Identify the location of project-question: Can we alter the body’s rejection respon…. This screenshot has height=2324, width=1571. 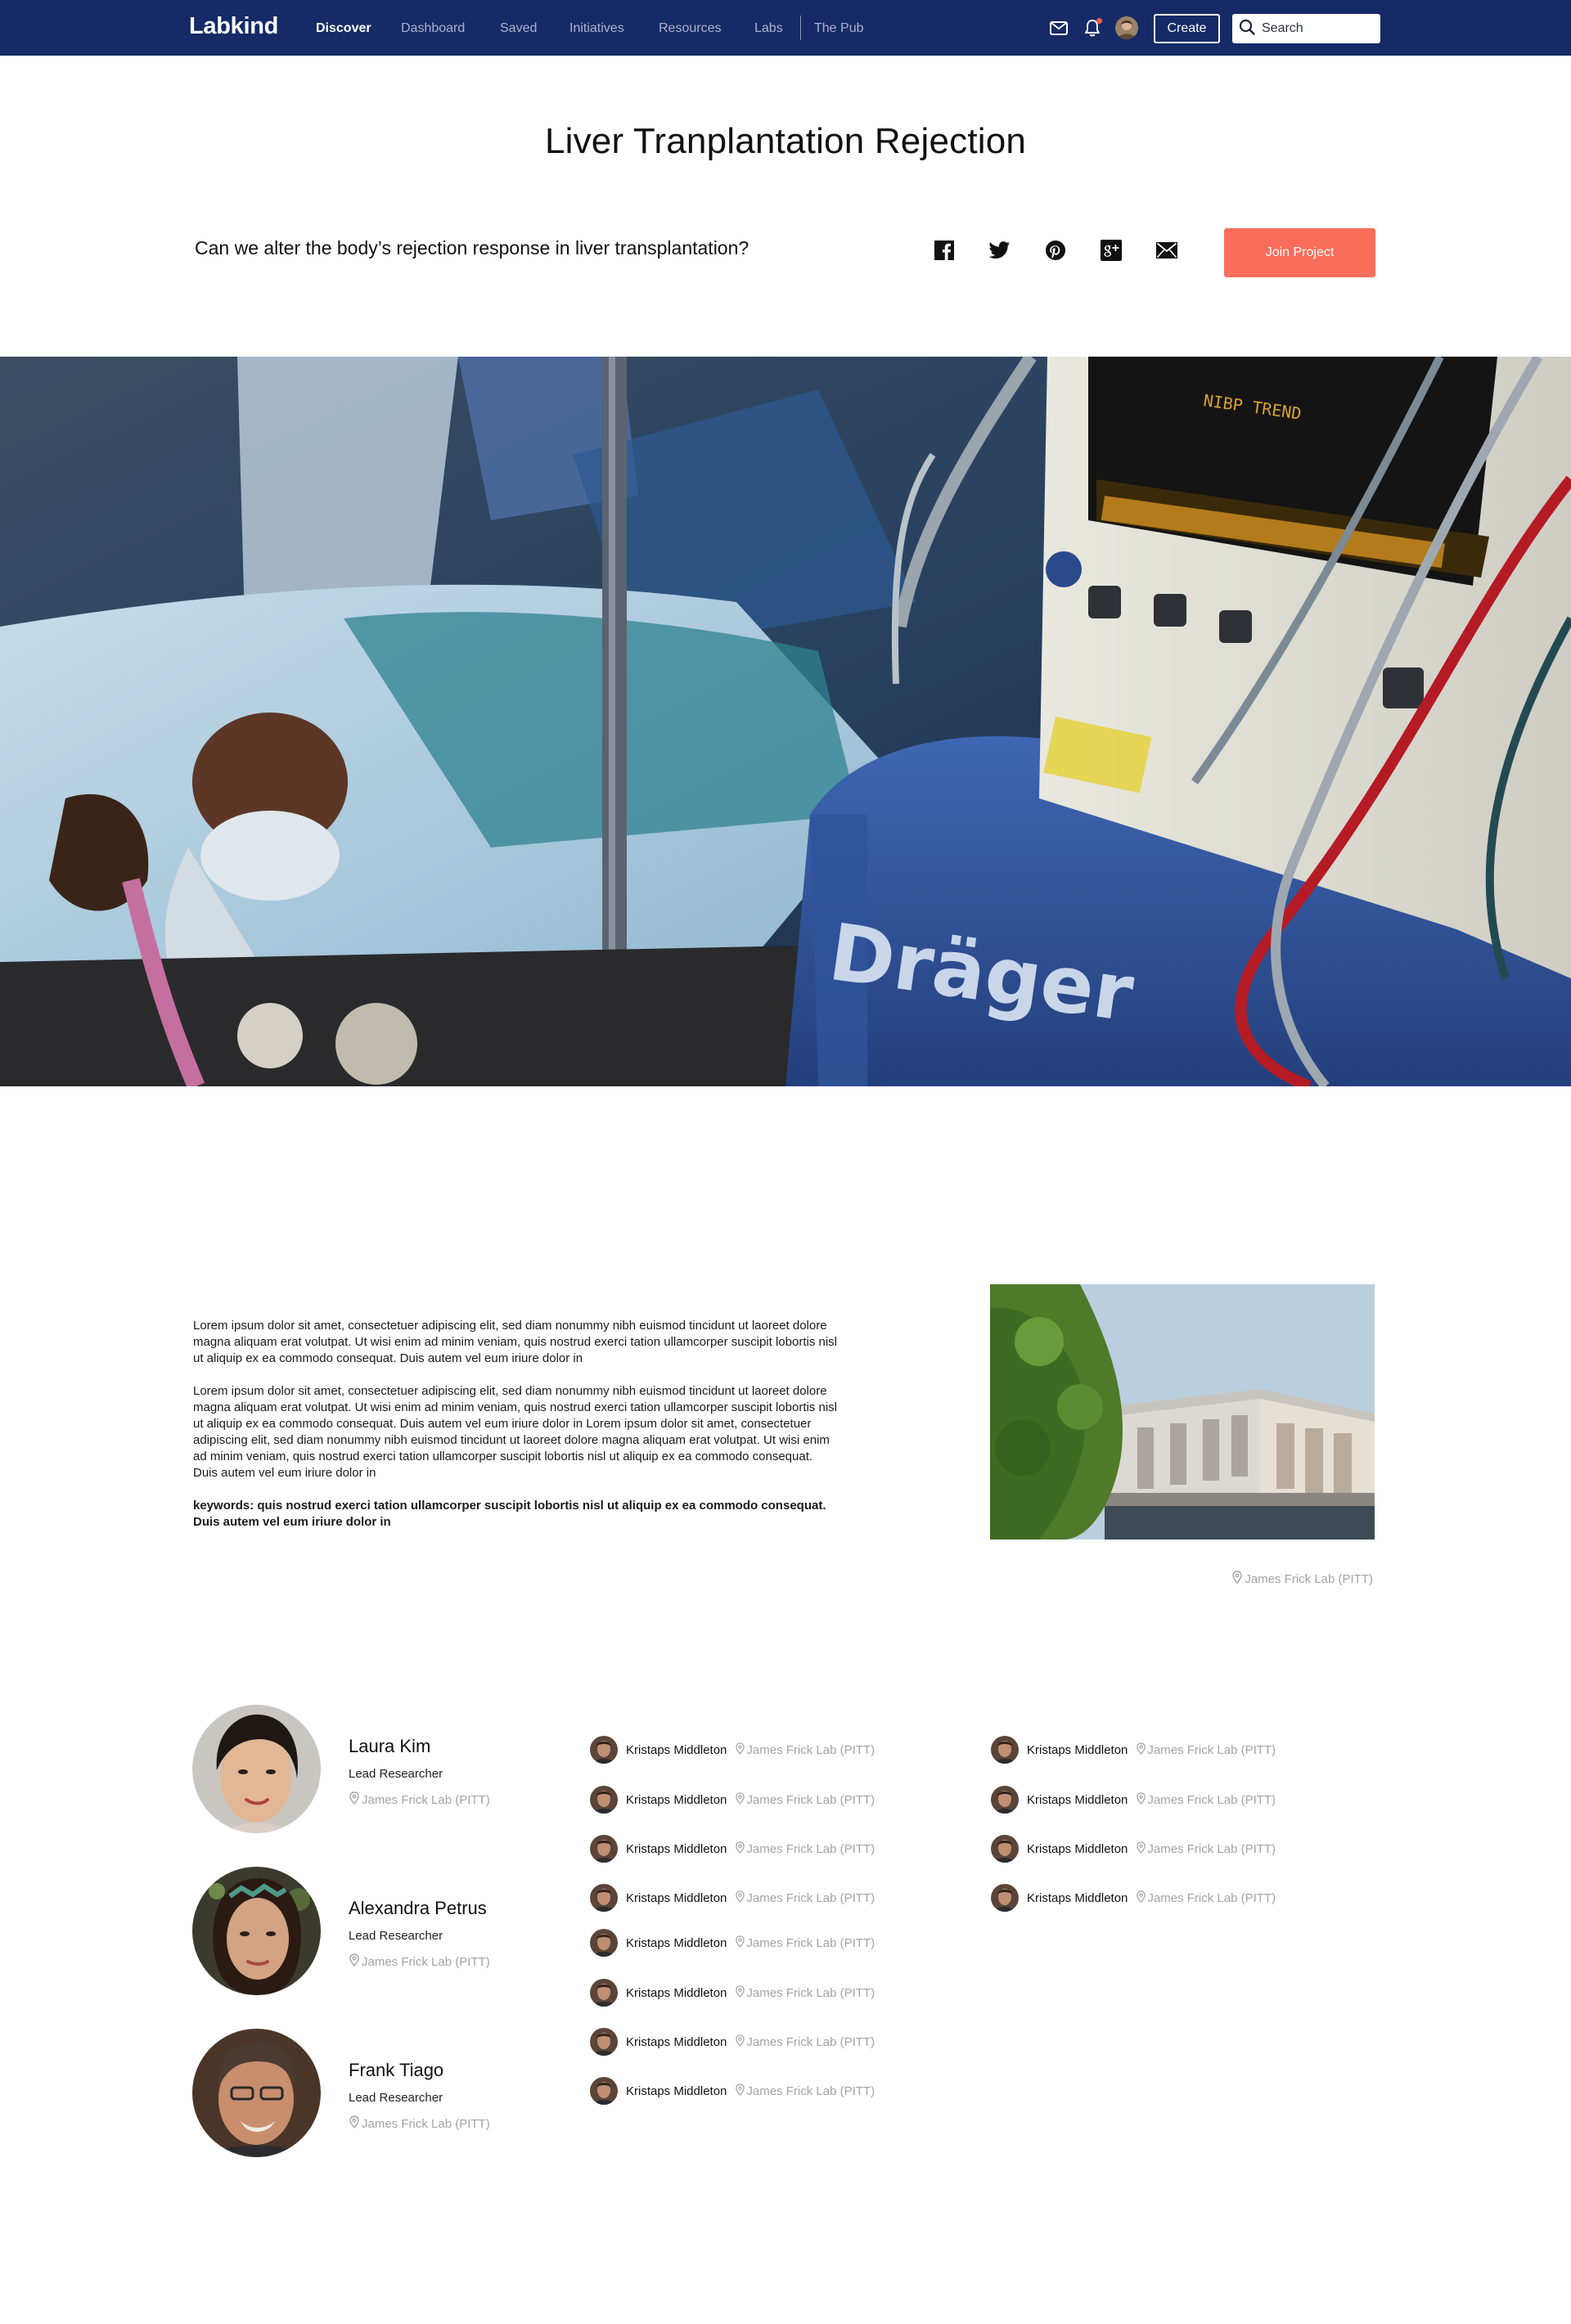
(472, 247).